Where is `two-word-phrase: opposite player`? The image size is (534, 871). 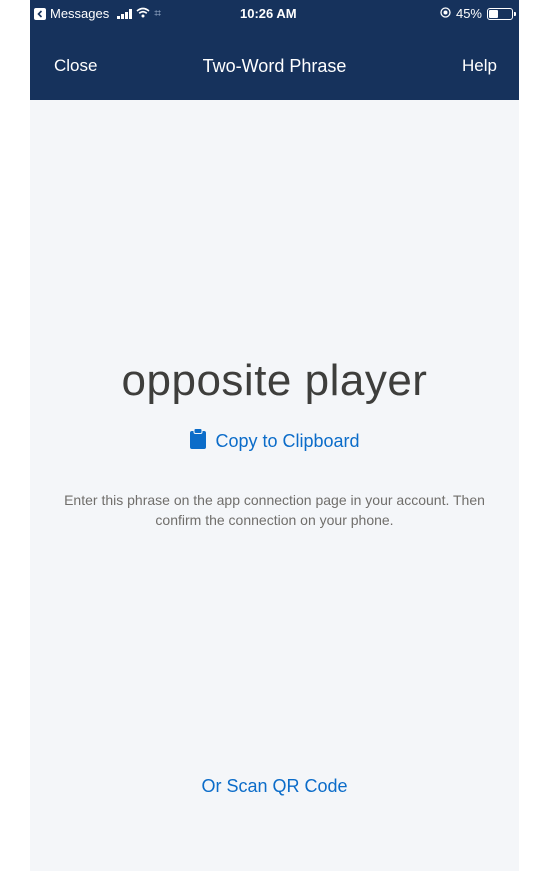
two-word-phrase: opposite player is located at coordinates (274, 380).